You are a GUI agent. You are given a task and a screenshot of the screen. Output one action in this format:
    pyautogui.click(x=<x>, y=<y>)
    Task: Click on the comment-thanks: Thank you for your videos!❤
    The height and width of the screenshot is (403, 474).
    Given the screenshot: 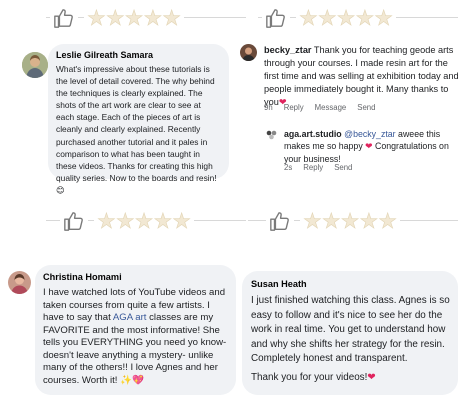 What is the action you would take?
    pyautogui.click(x=350, y=378)
    